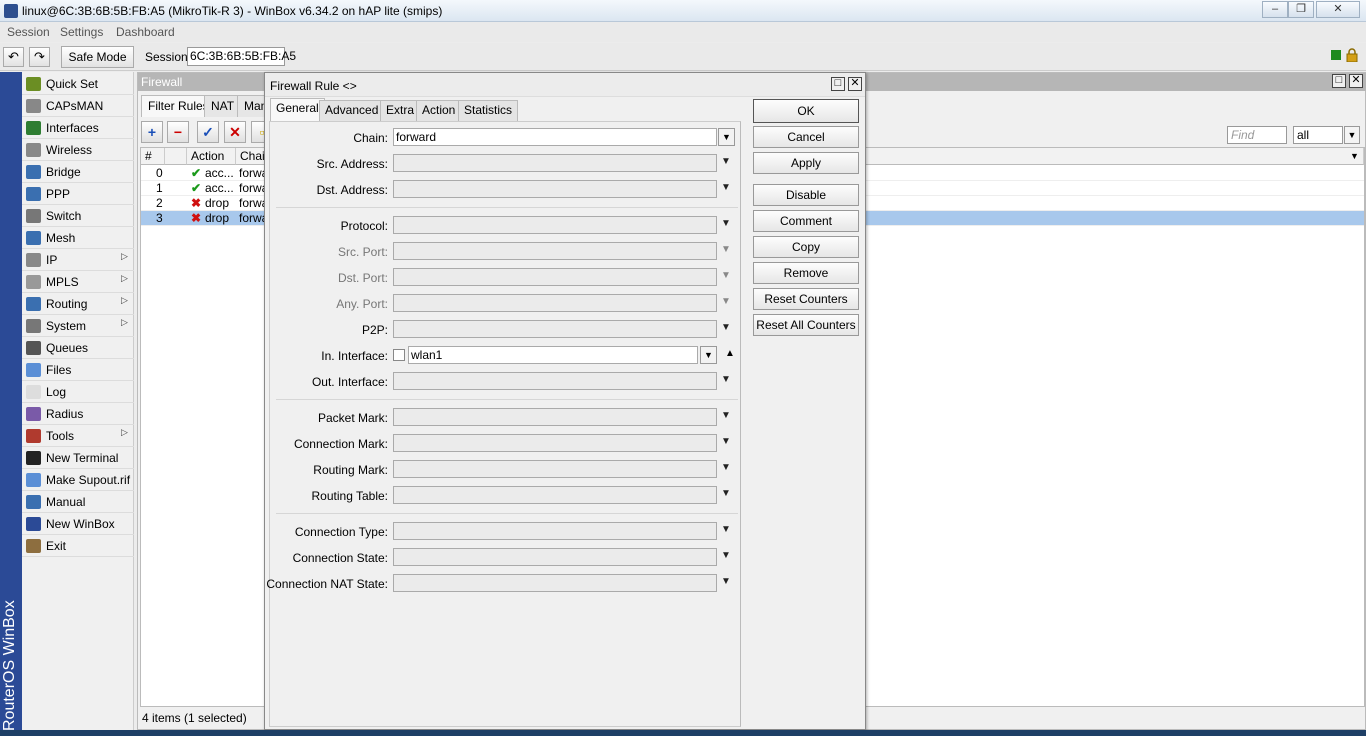 This screenshot has height=736, width=1366. Describe the element at coordinates (726, 415) in the screenshot. I see `packet-mark-dropdown-icon: ▼` at that location.